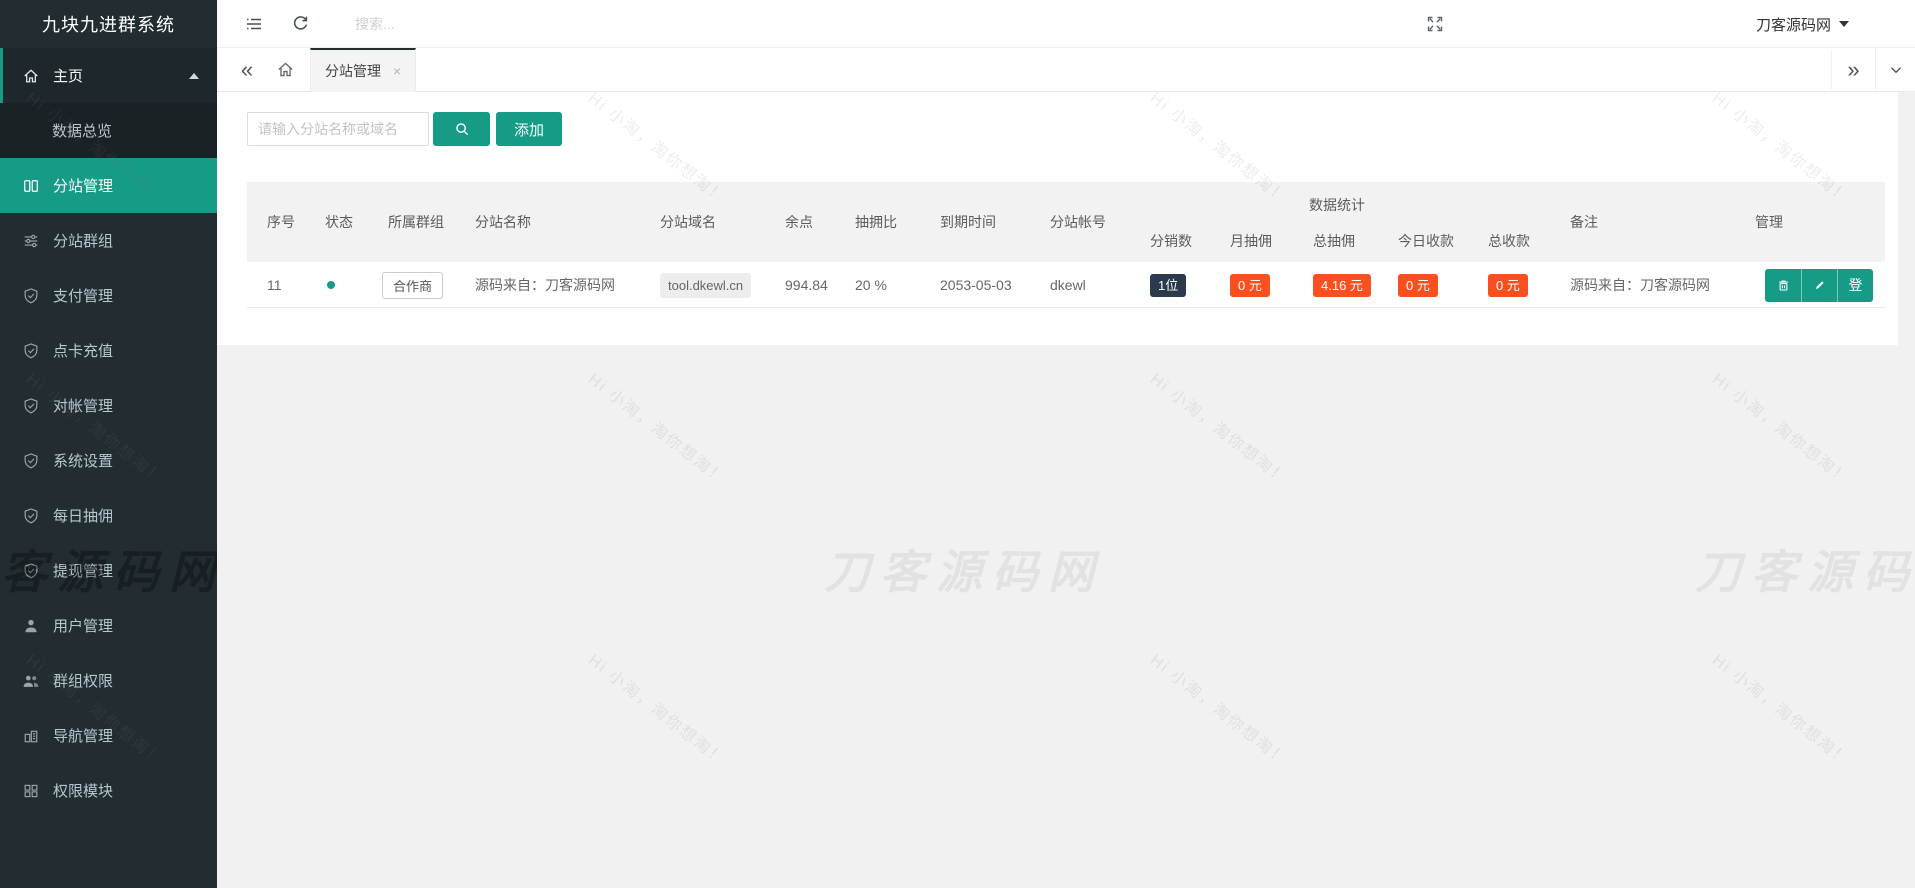 This screenshot has height=888, width=1915. What do you see at coordinates (688, 222) in the screenshot?
I see `col-domain: 分站域名` at bounding box center [688, 222].